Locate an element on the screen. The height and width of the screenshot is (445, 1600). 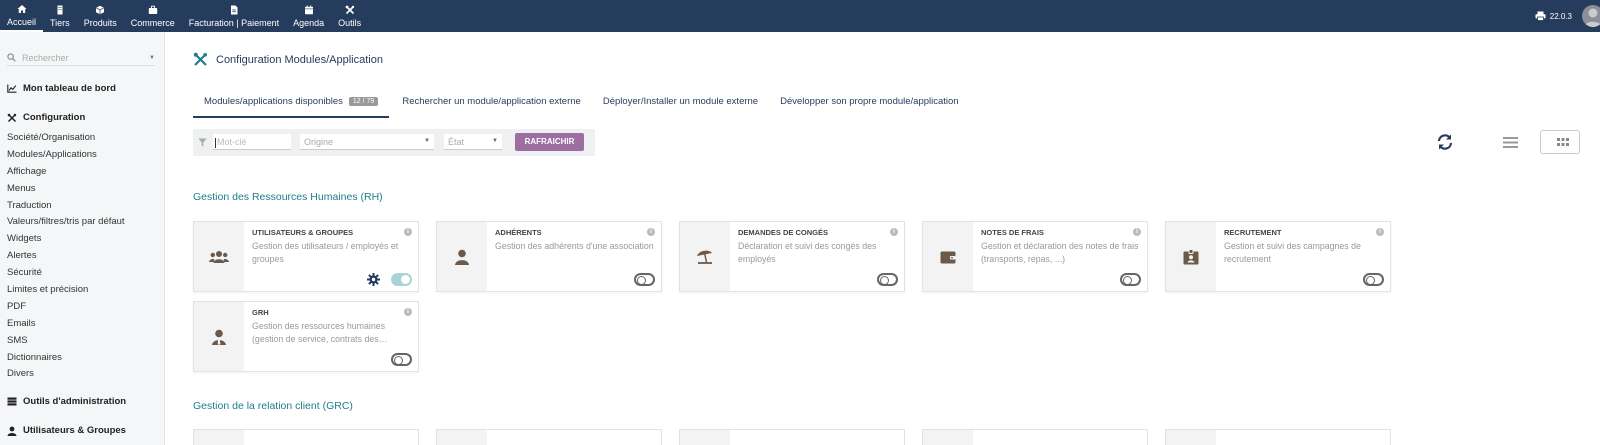
filter-icon is located at coordinates (202, 142).